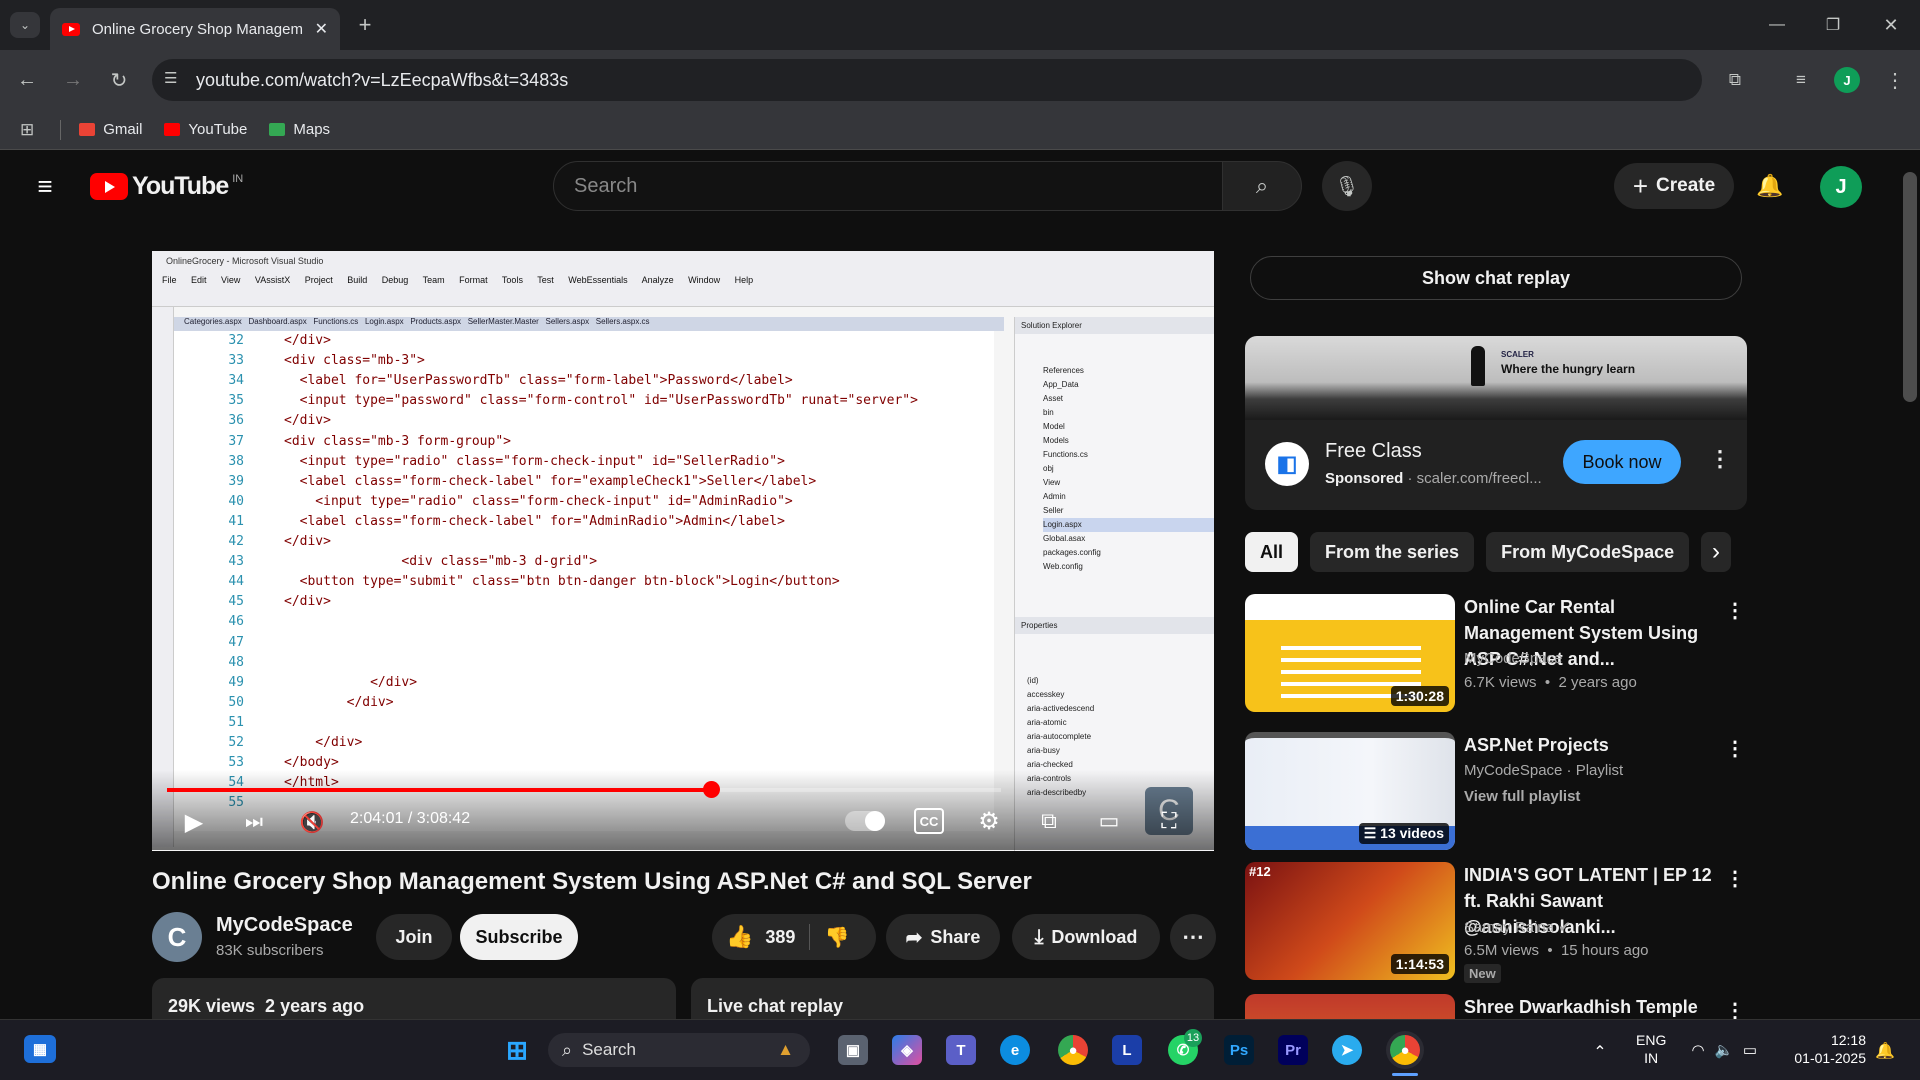 This screenshot has width=1920, height=1080. What do you see at coordinates (1536, 745) in the screenshot?
I see `rec-title: ASP.Net Projects` at bounding box center [1536, 745].